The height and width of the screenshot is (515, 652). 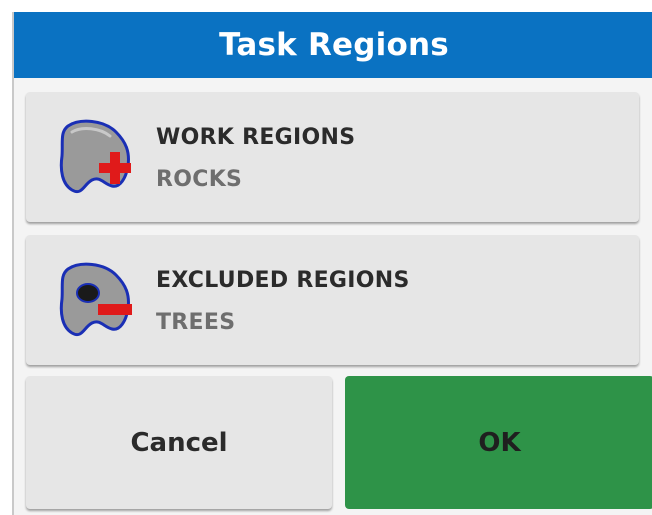 I want to click on dialog-header: Task Regions, so click(x=333, y=45).